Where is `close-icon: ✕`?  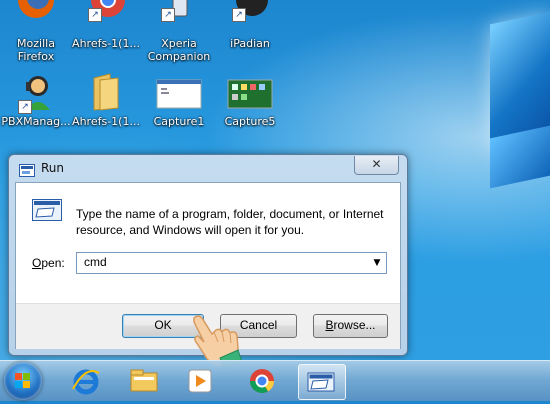
close-icon: ✕ is located at coordinates (376, 164).